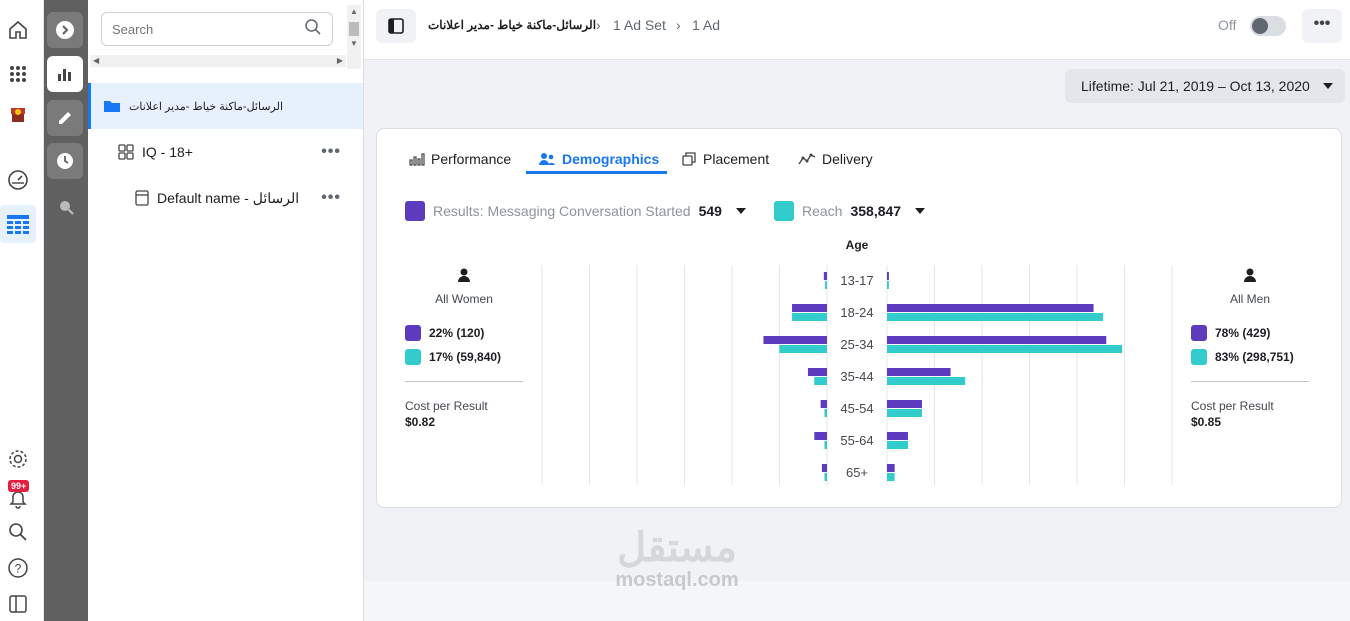 The width and height of the screenshot is (1350, 621). Describe the element at coordinates (354, 37) in the screenshot. I see `vertical-scrollbar: ▲ ▼` at that location.